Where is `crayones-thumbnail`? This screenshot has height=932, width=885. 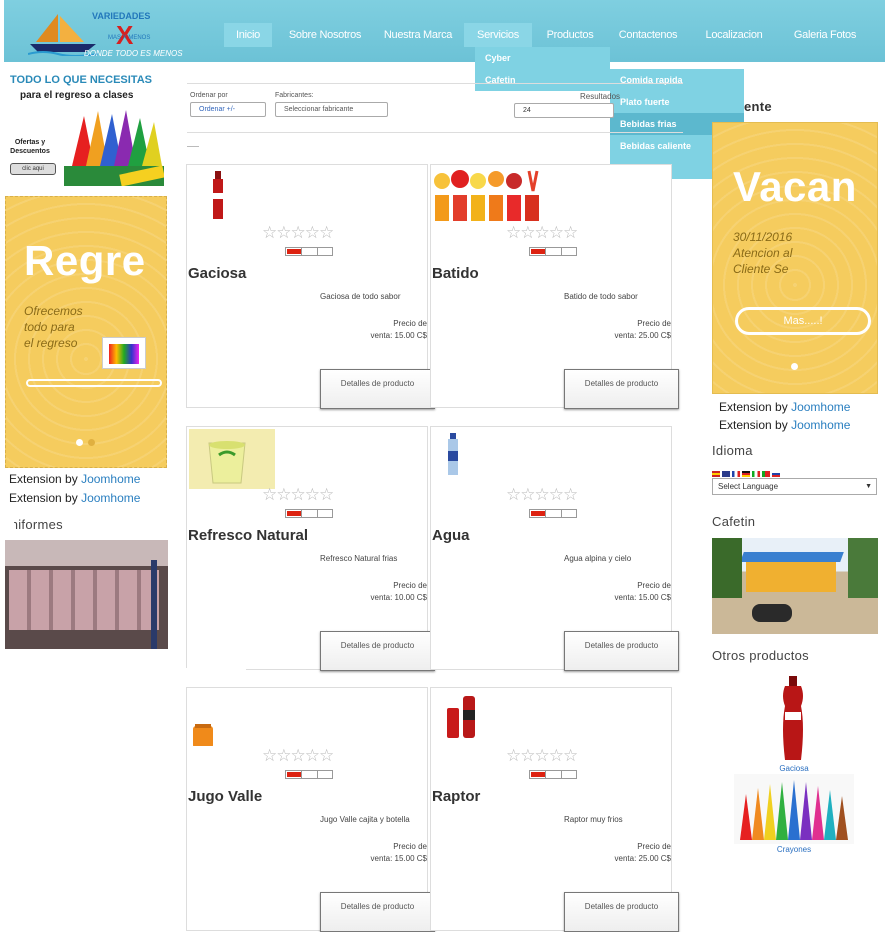
crayones-thumbnail is located at coordinates (794, 809).